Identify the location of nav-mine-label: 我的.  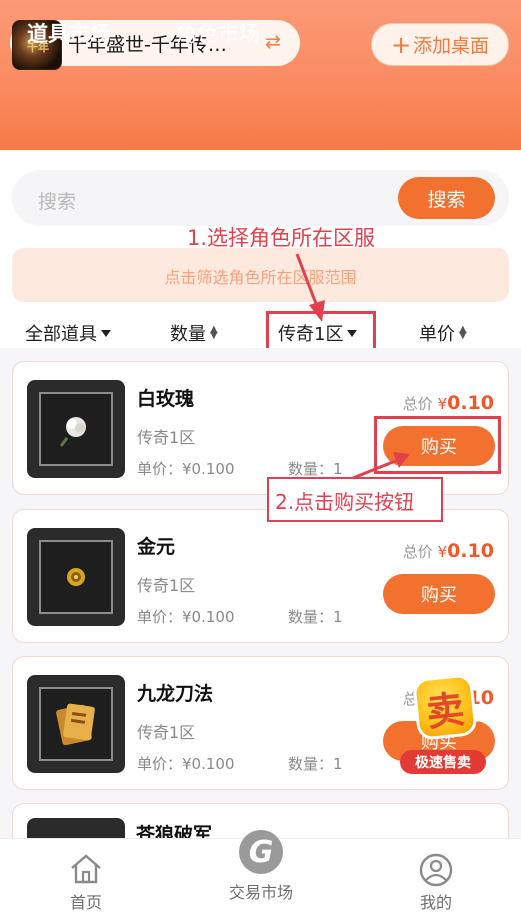
(435, 902).